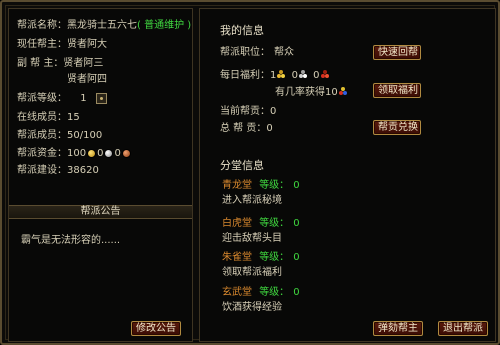 The height and width of the screenshot is (345, 500). Describe the element at coordinates (42, 153) in the screenshot. I see `funds-label: 帮派资金：` at that location.